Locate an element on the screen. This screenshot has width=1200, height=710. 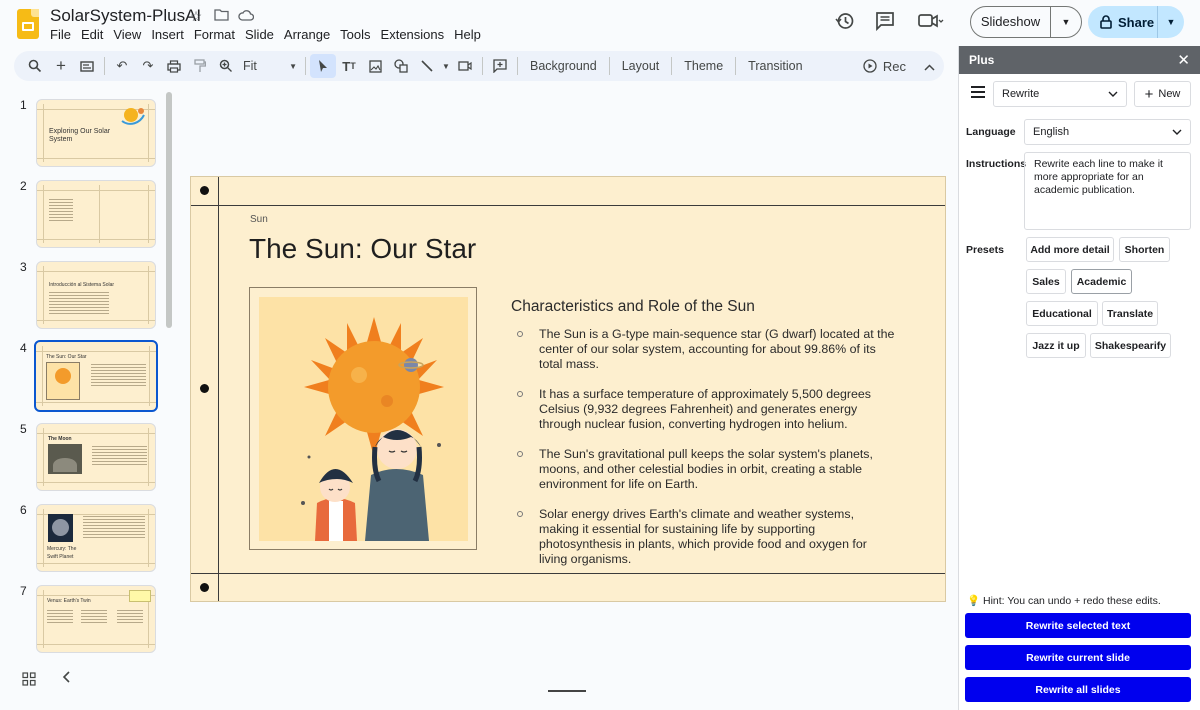
slide-thumbnail-row: 6 Mercury: The Swift Planet is located at coordinates (87, 533).